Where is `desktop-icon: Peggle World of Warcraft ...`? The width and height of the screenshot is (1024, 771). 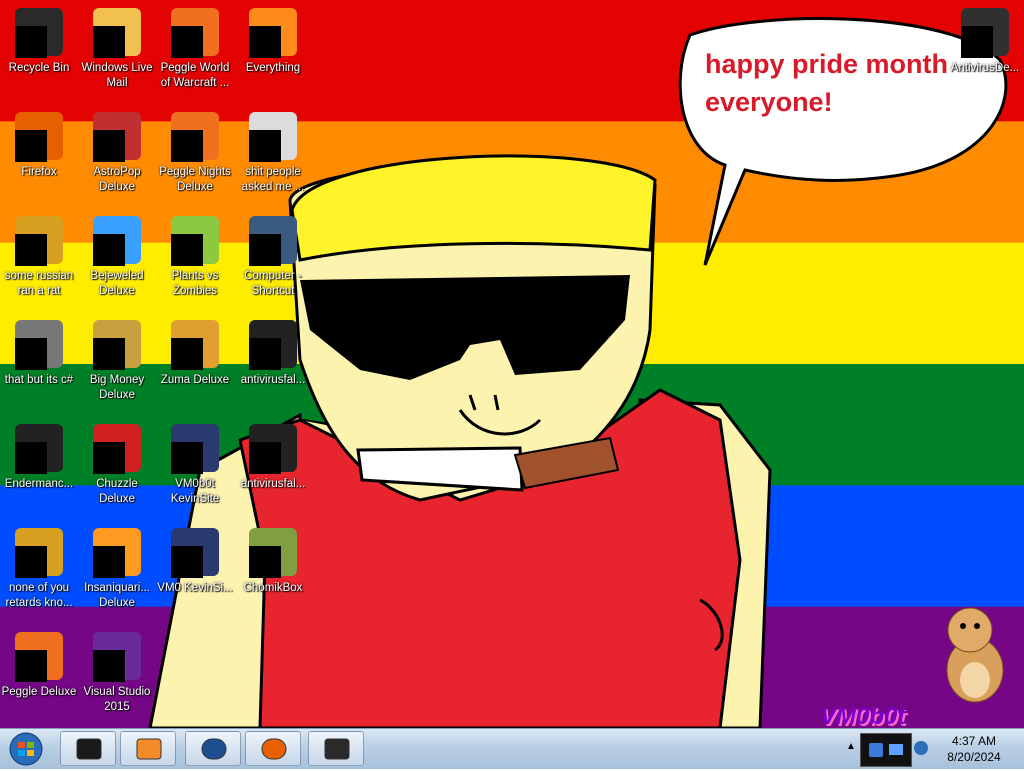
desktop-icon: Peggle World of Warcraft ... is located at coordinates (195, 54).